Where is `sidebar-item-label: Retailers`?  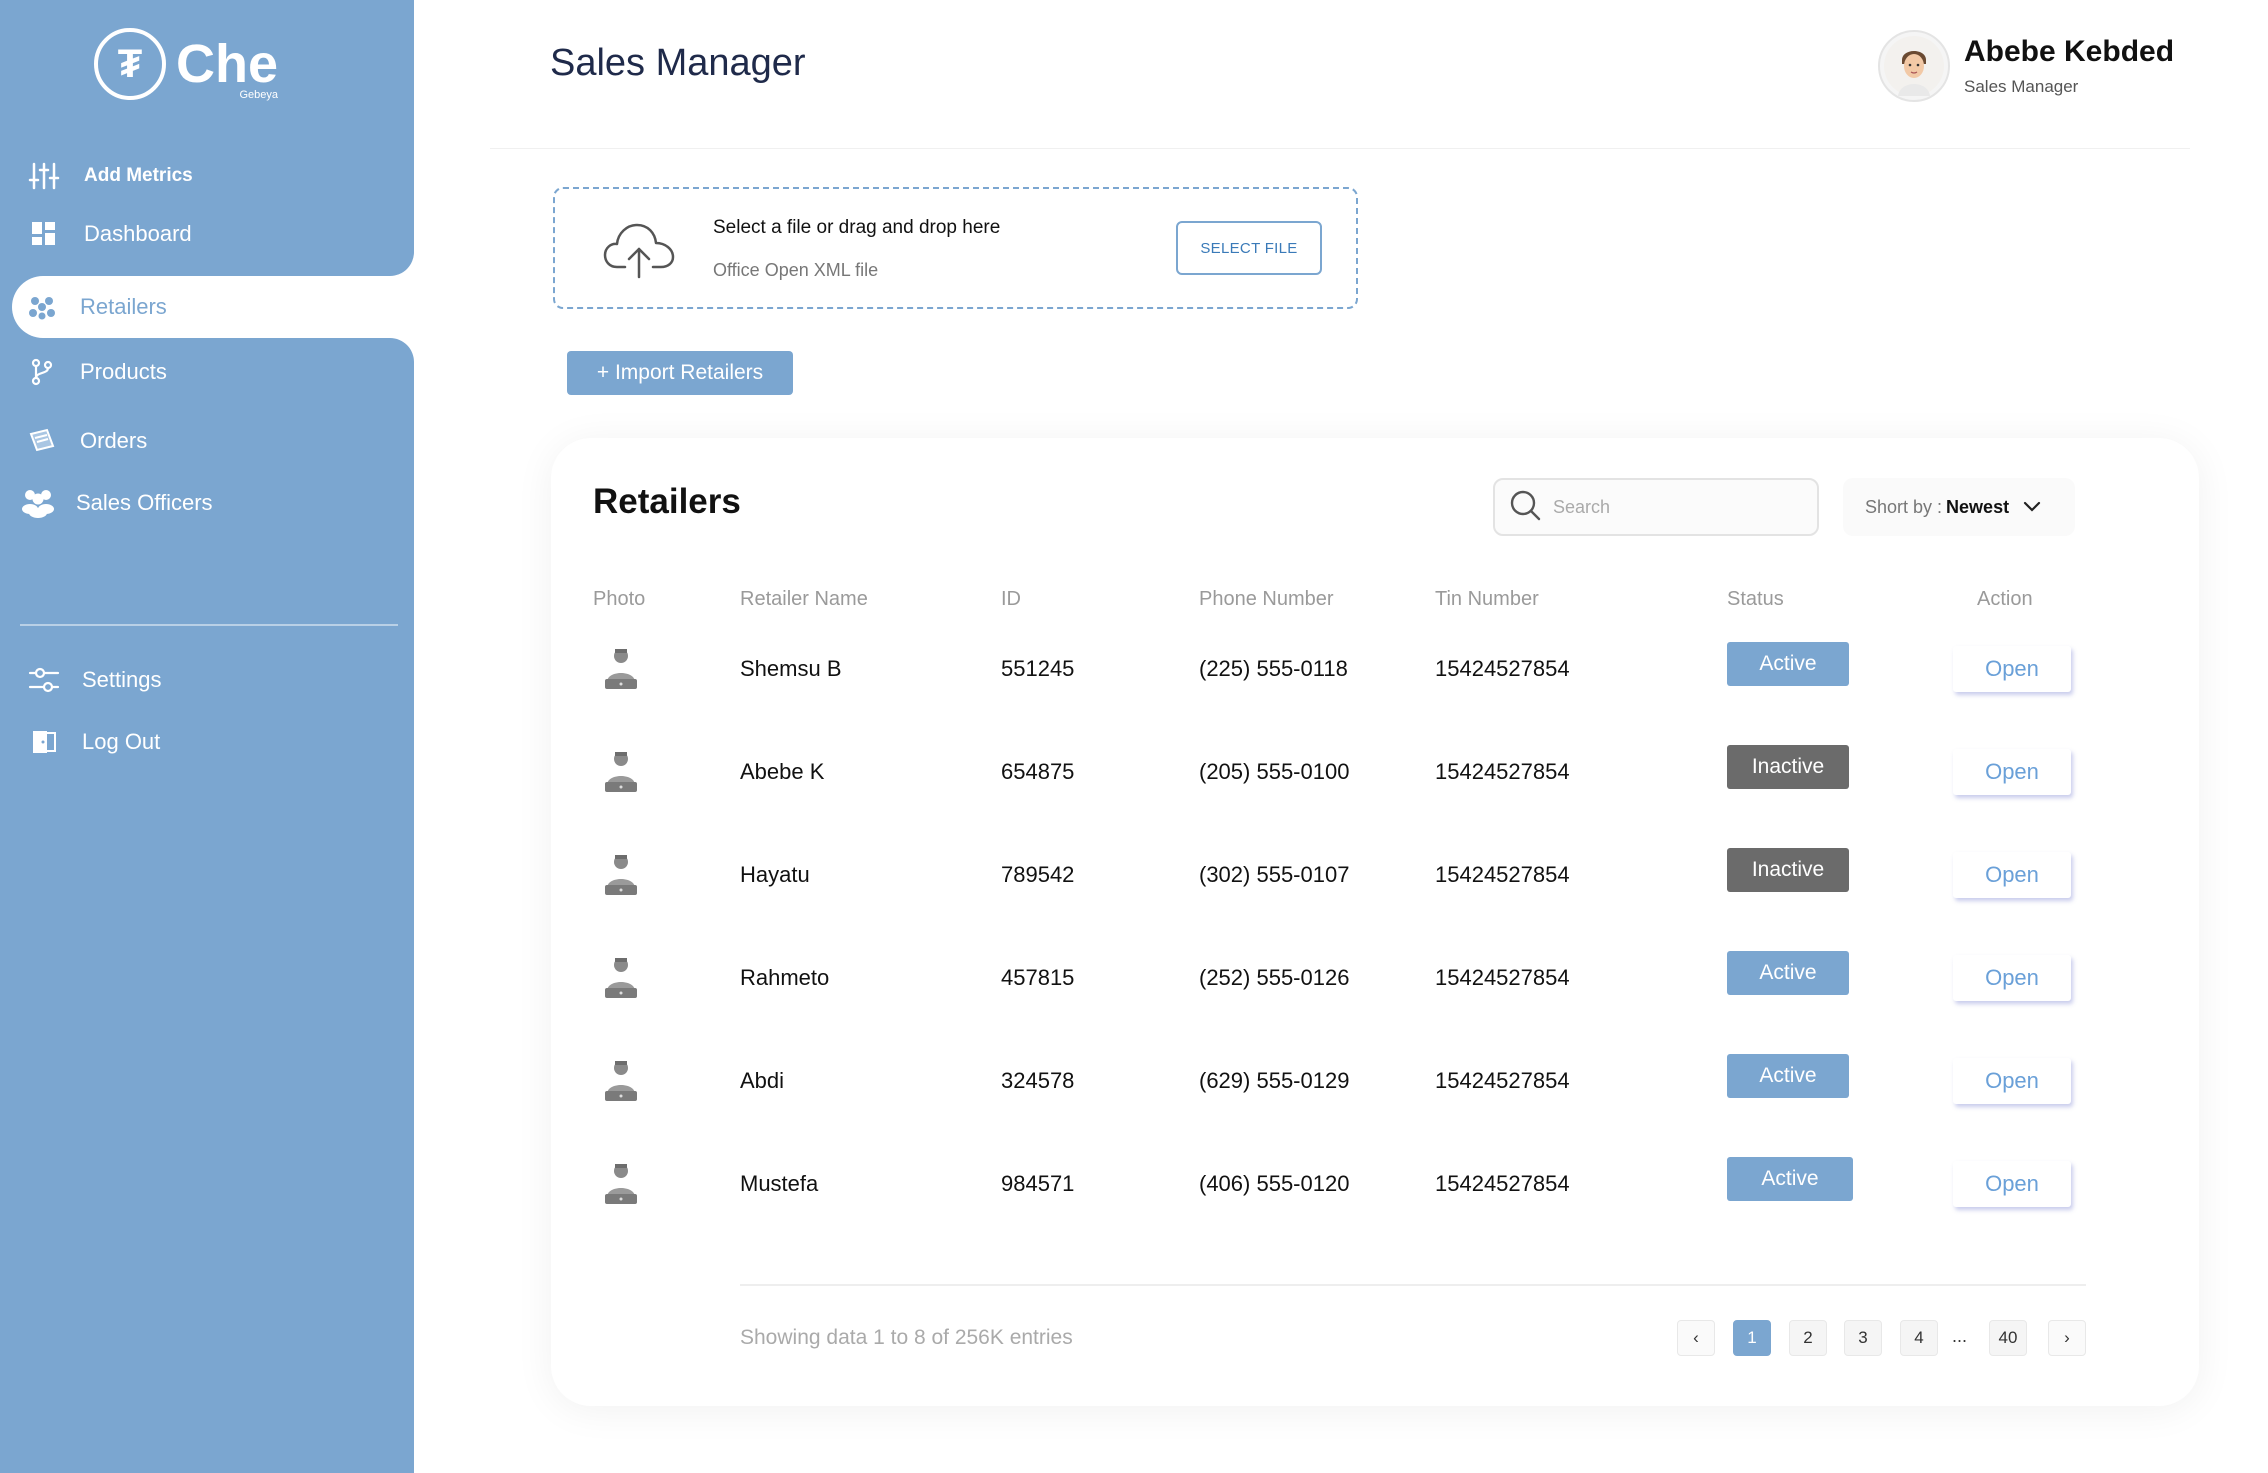
sidebar-item-label: Retailers is located at coordinates (123, 306).